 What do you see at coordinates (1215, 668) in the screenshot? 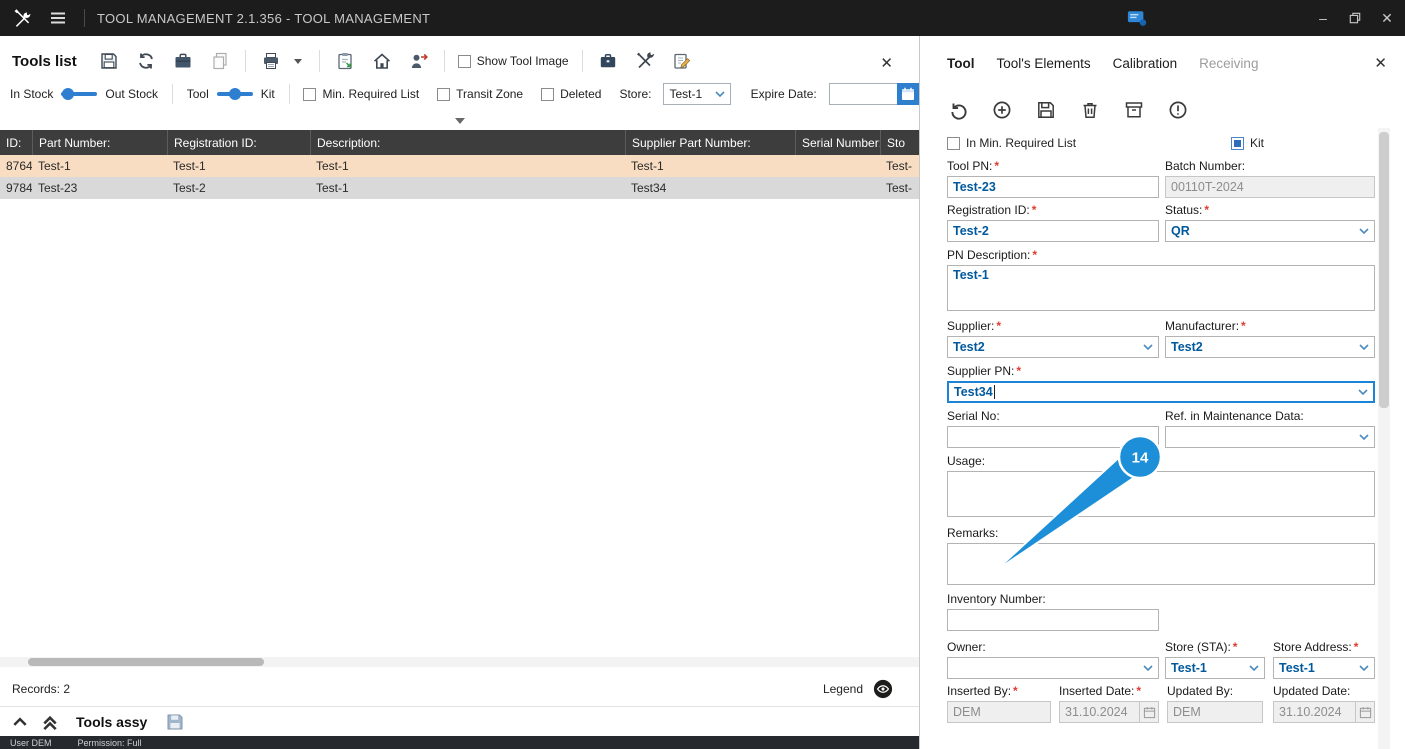
I see `store-sta-select: Test-1` at bounding box center [1215, 668].